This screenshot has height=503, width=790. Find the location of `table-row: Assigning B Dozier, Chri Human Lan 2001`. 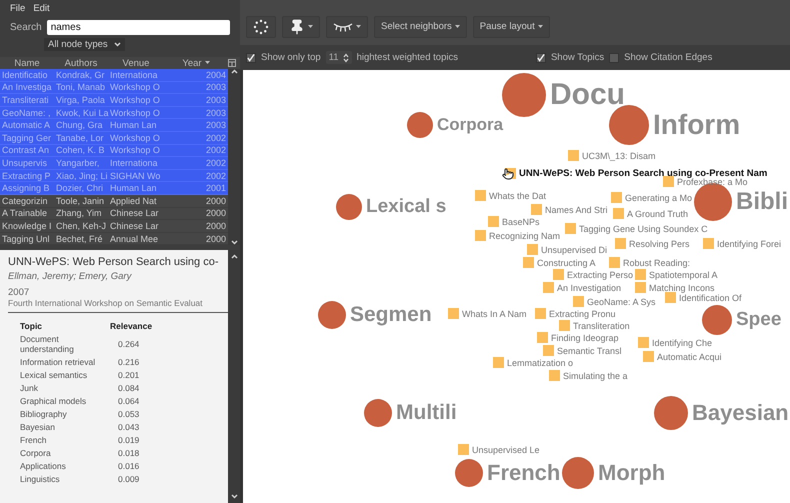

table-row: Assigning B Dozier, Chri Human Lan 2001 is located at coordinates (114, 188).